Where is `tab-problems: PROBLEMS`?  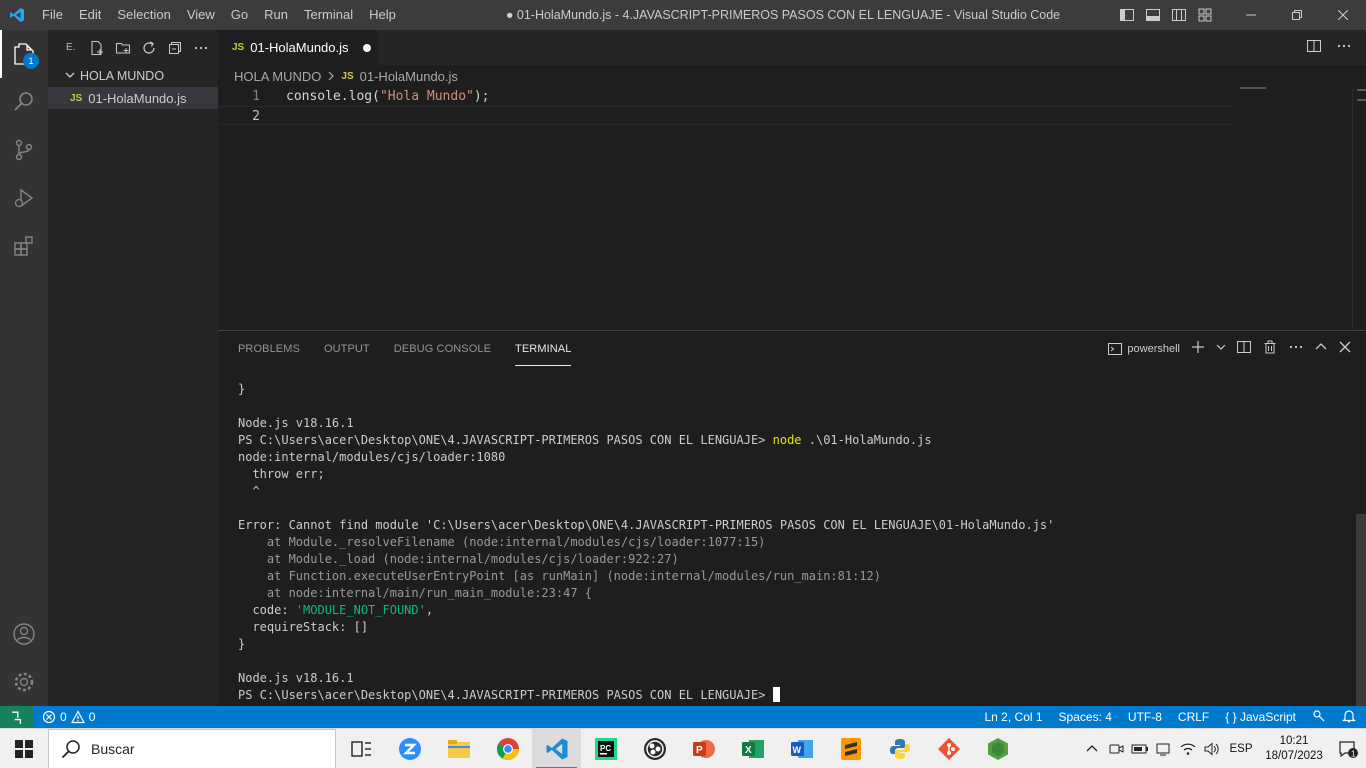
tab-problems: PROBLEMS is located at coordinates (269, 348).